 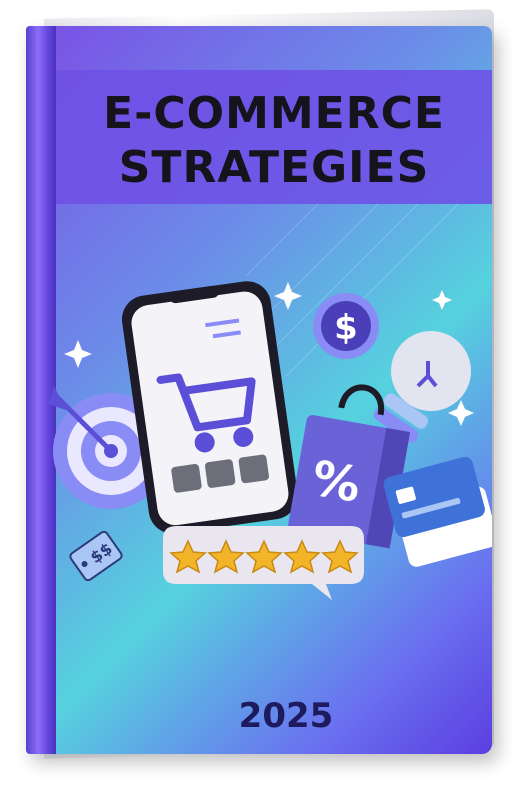 I want to click on bag-percent-symbol: %, so click(x=336, y=482).